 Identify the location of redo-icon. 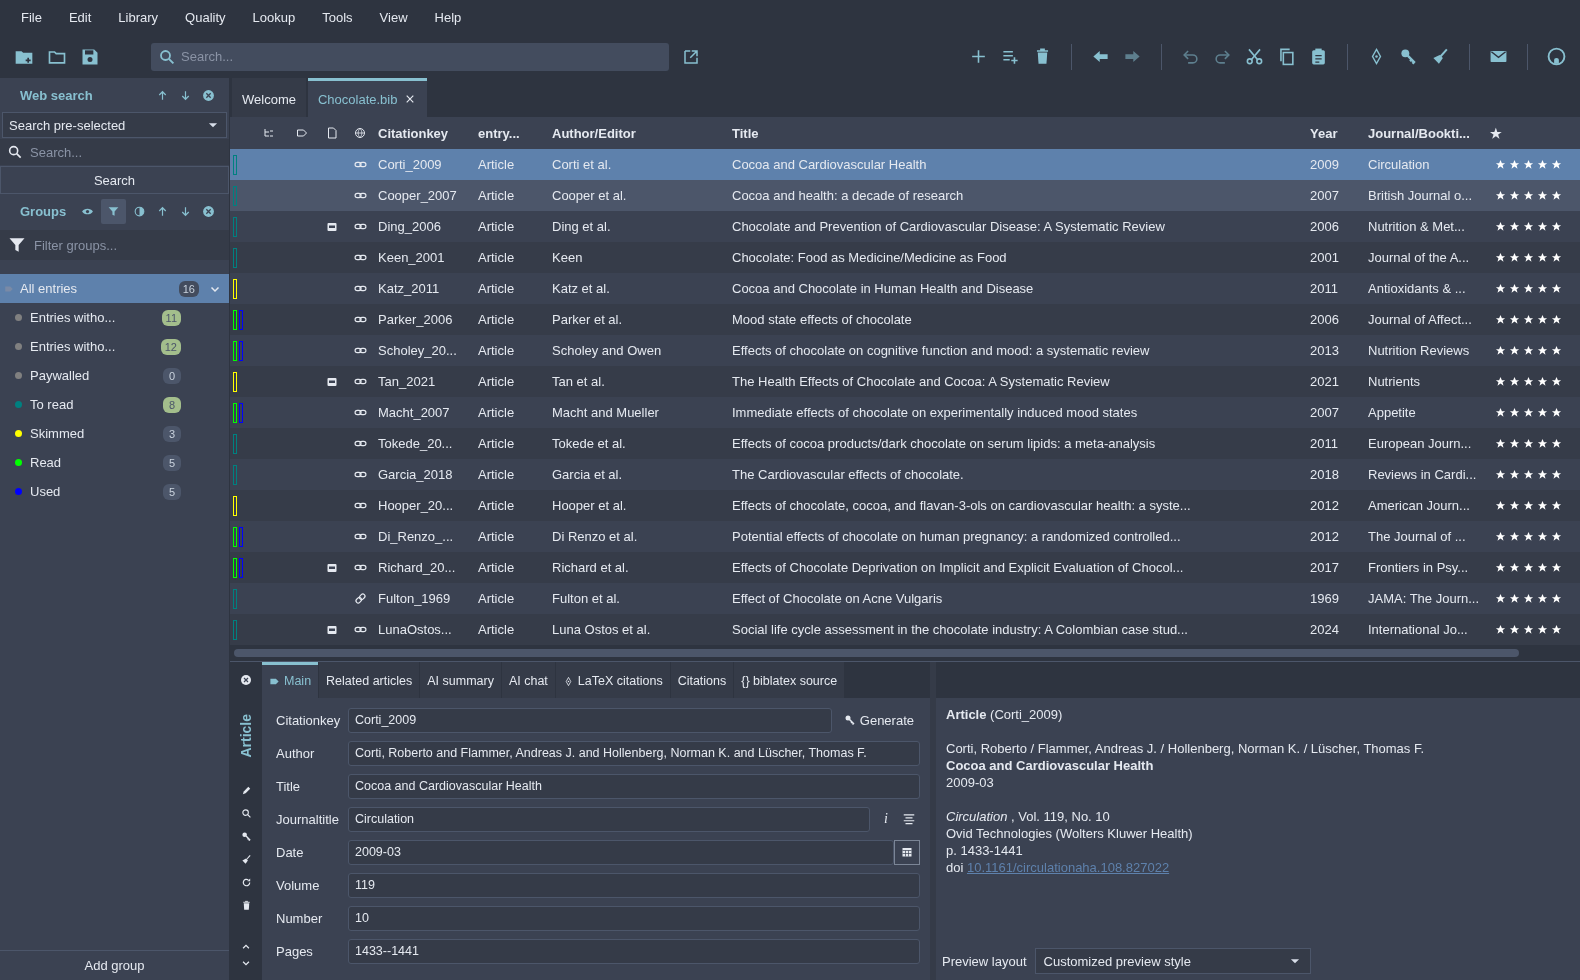
(1222, 56).